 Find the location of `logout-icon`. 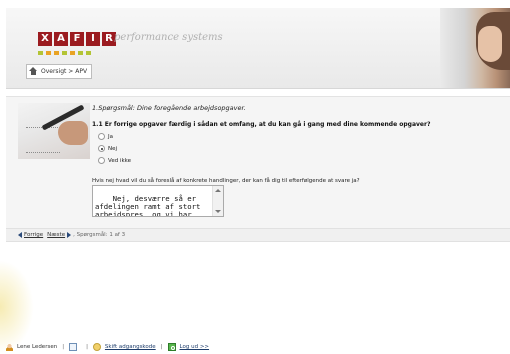

logout-icon is located at coordinates (171, 347).